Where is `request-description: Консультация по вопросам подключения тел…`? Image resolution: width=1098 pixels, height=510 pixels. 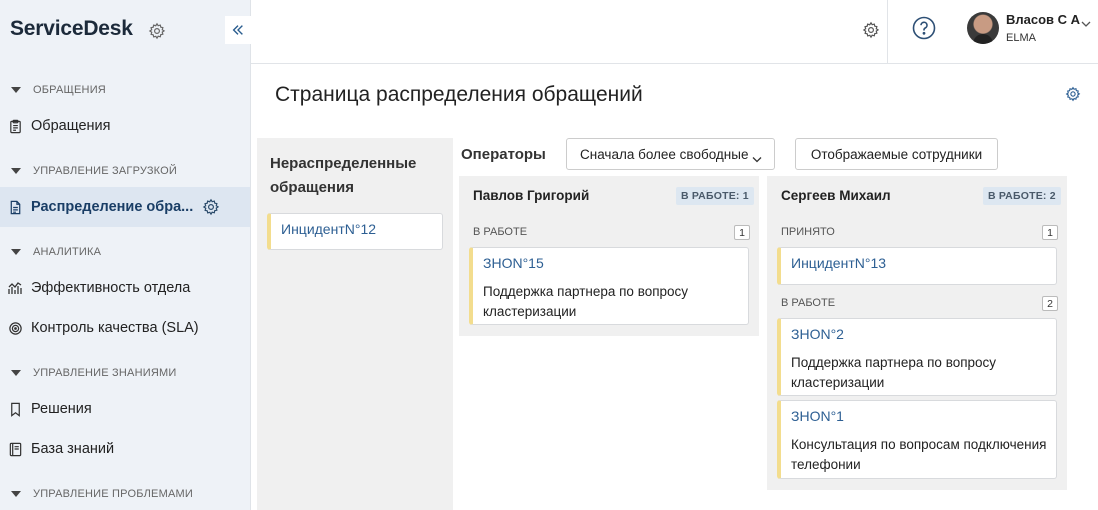 request-description: Консультация по вопросам подключения тел… is located at coordinates (919, 454).